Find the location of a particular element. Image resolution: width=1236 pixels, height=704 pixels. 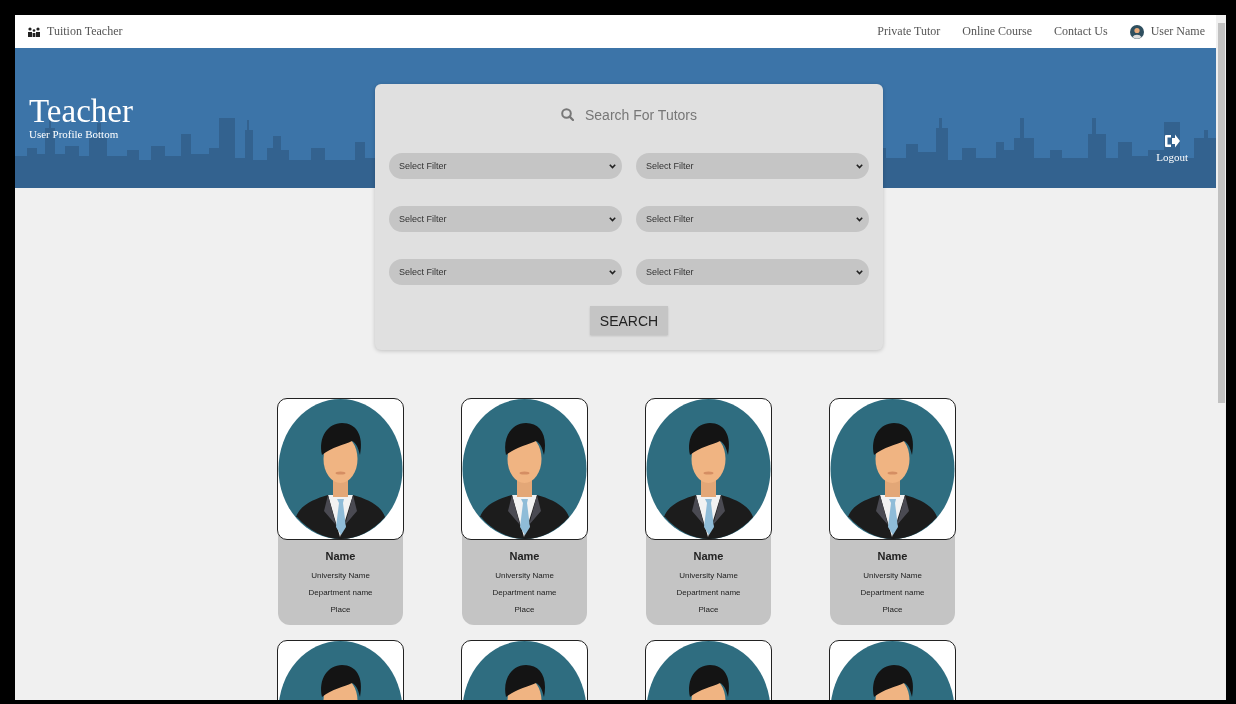

nav-link: Contact Us is located at coordinates (1081, 31).